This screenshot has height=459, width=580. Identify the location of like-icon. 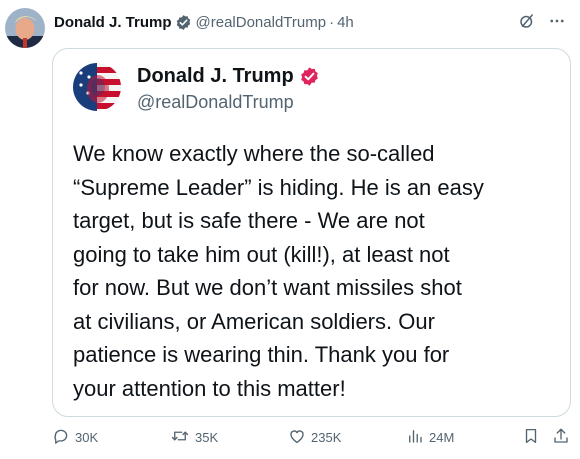
(297, 437).